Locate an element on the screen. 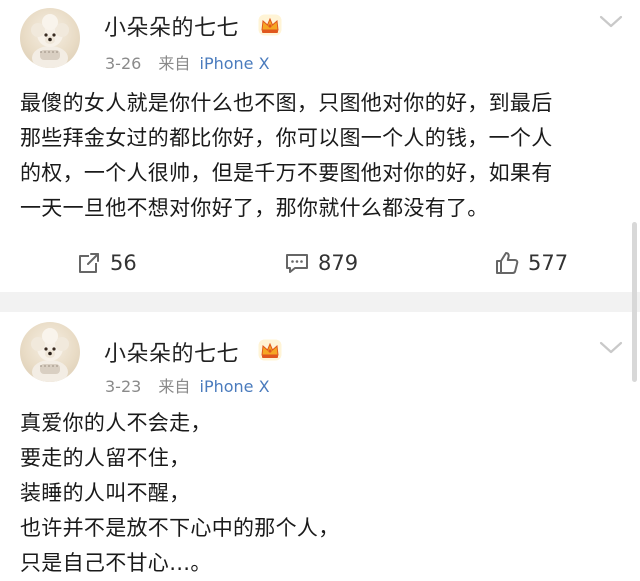  content-line: 要走的人留不住， is located at coordinates (105, 458).